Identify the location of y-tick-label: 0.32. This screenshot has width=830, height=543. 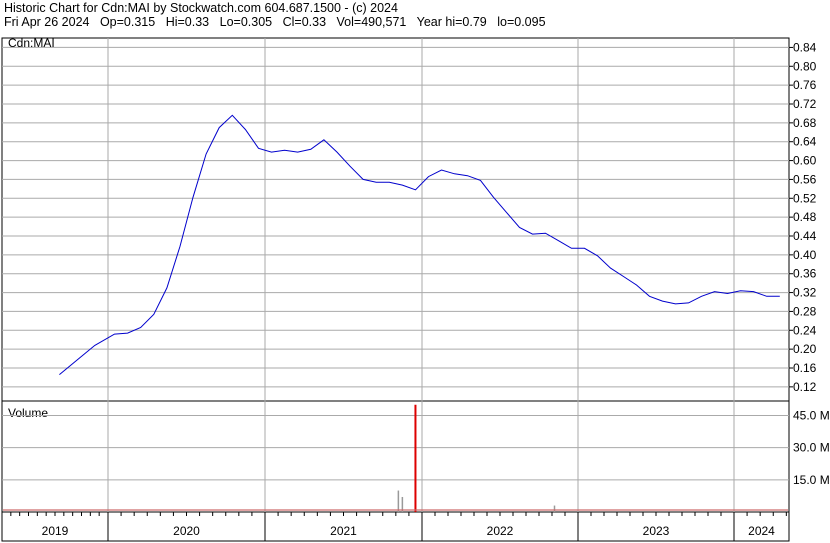
(805, 293).